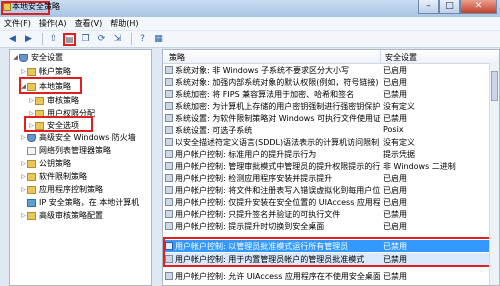 Image resolution: width=500 pixels, height=286 pixels. Describe the element at coordinates (331, 202) in the screenshot. I see `table-row: 用户帐户控制: 仅提升安装在安全位置的 UIAccess 应用程序 已启用` at that location.